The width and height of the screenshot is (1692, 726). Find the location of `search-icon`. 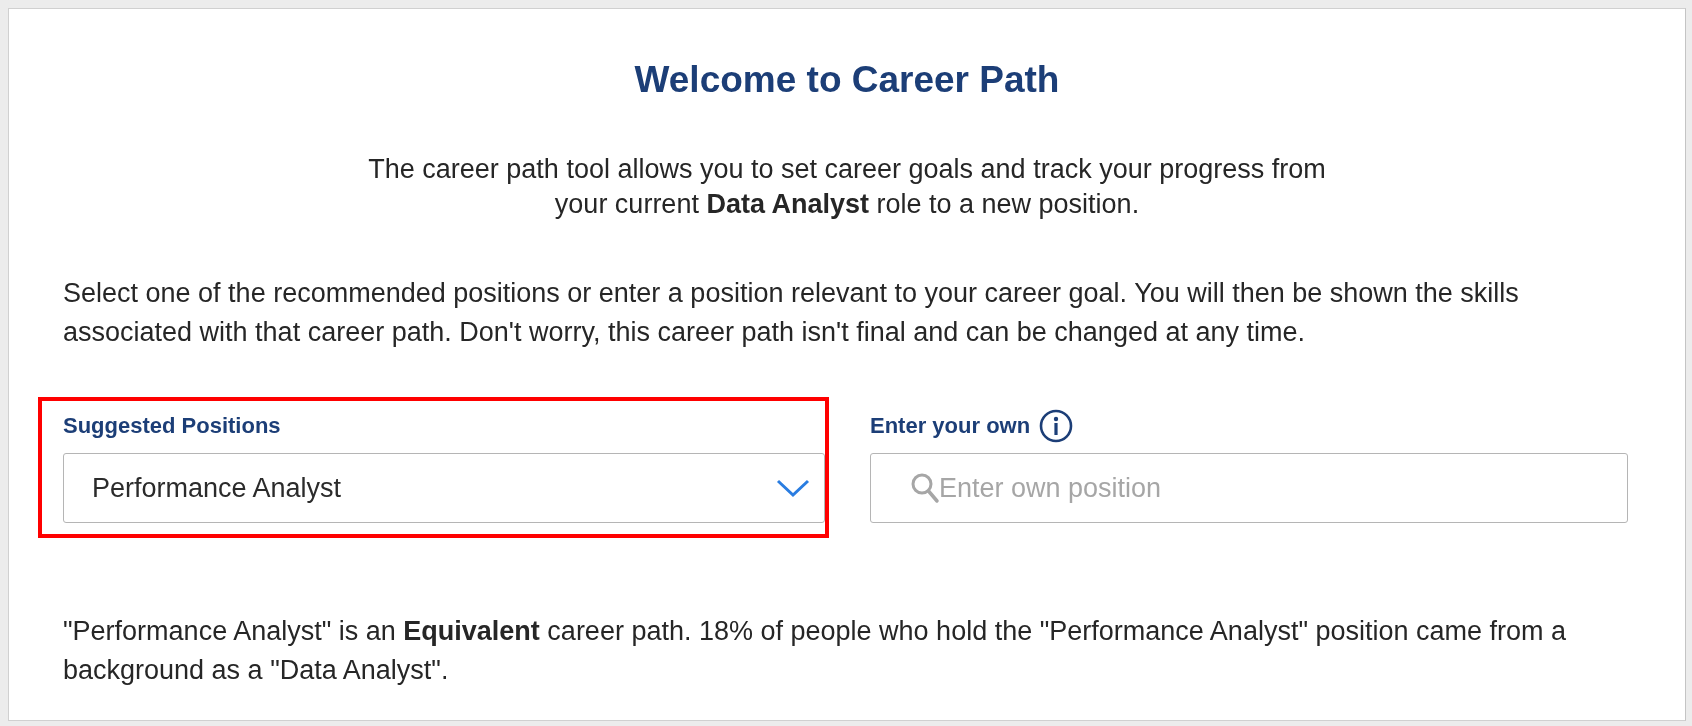

search-icon is located at coordinates (925, 488).